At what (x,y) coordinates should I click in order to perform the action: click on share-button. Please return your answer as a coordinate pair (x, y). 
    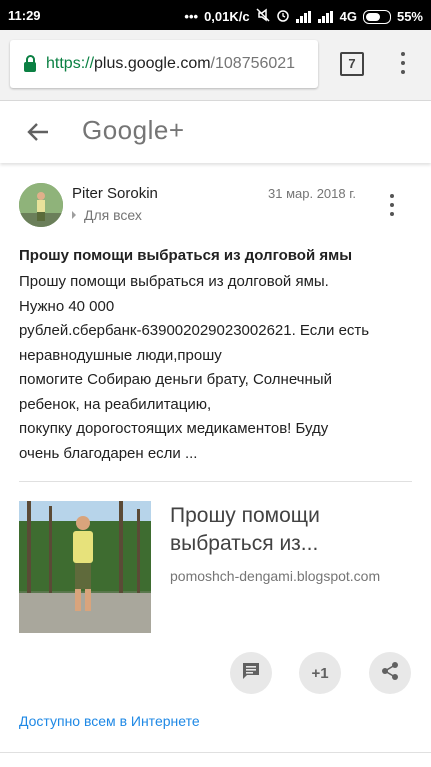
    Looking at the image, I should click on (390, 673).